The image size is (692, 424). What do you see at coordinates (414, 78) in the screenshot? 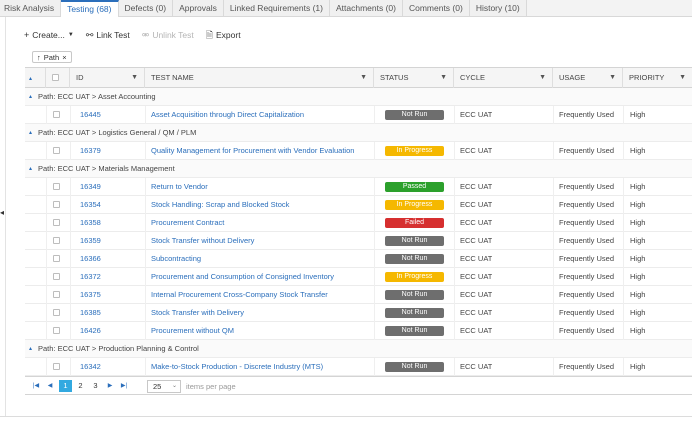
I see `column-header-status: STATUS ▼` at bounding box center [414, 78].